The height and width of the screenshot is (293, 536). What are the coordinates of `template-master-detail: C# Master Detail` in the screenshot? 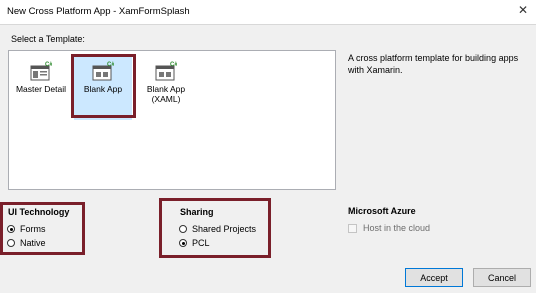 It's located at (41, 88).